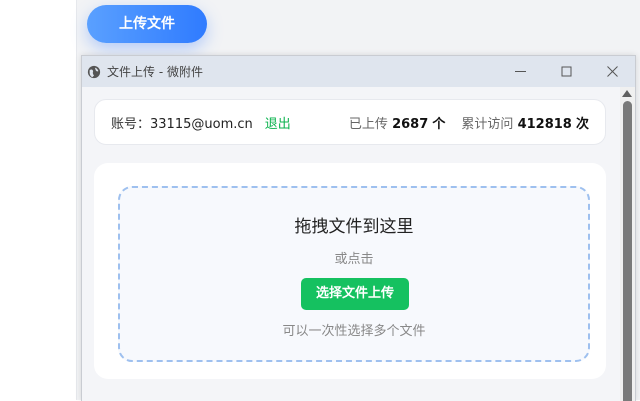 The width and height of the screenshot is (640, 401). Describe the element at coordinates (38, 200) in the screenshot. I see `left-background` at that location.